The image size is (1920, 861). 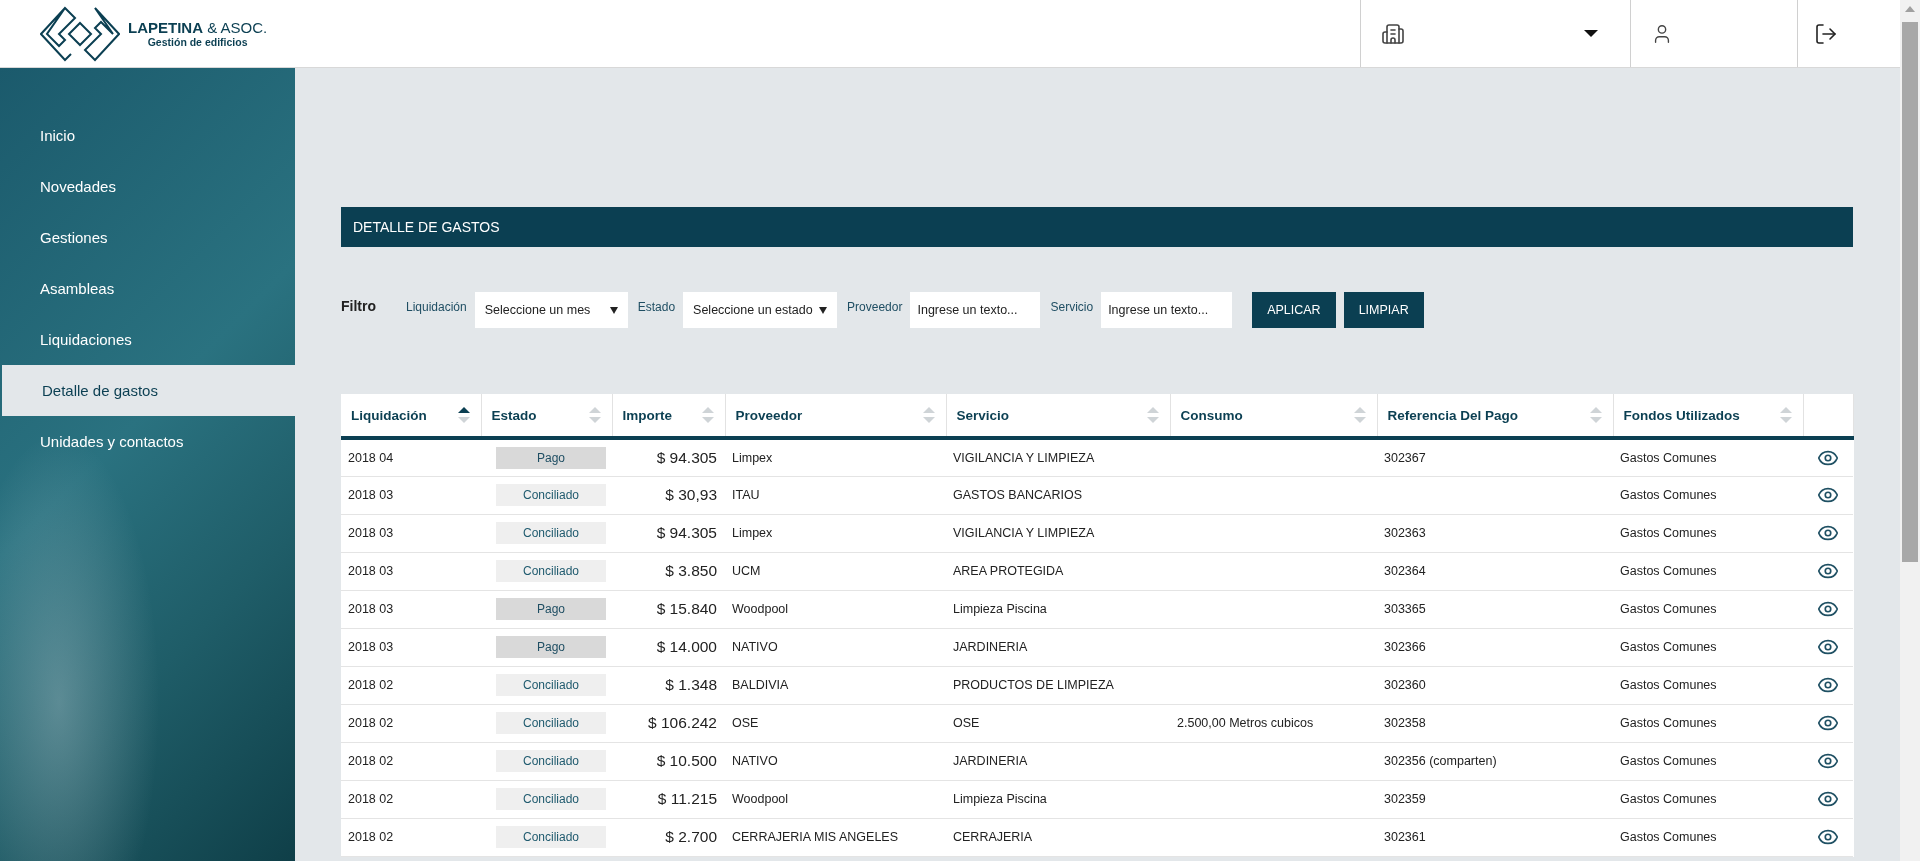 I want to click on table-cell: $ 2.700, so click(x=691, y=836).